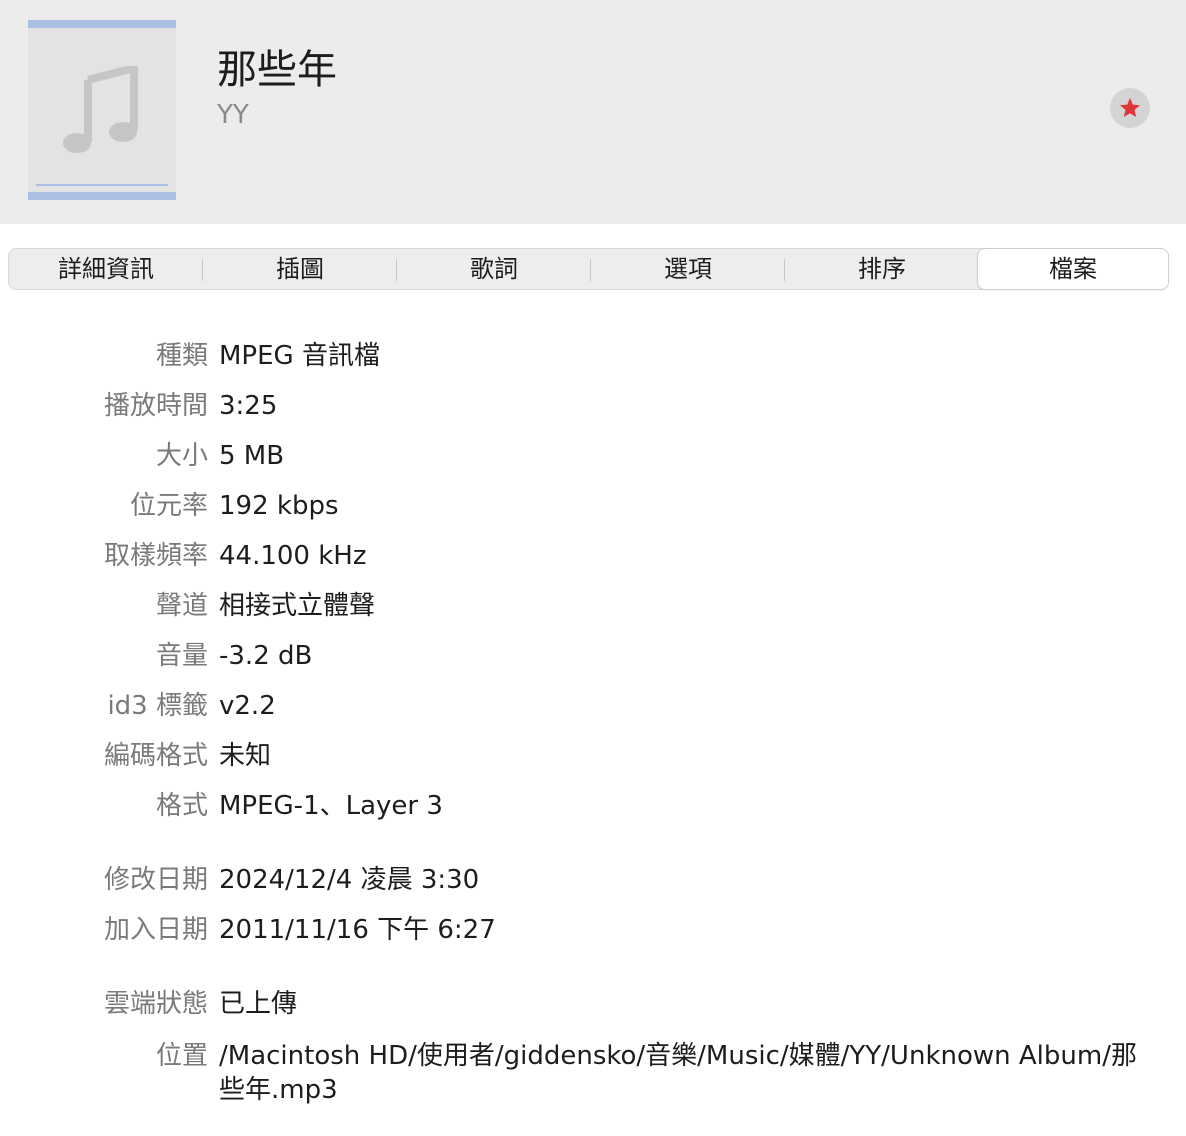 The image size is (1186, 1136). Describe the element at coordinates (102, 24) in the screenshot. I see `artwork-frame-top` at that location.